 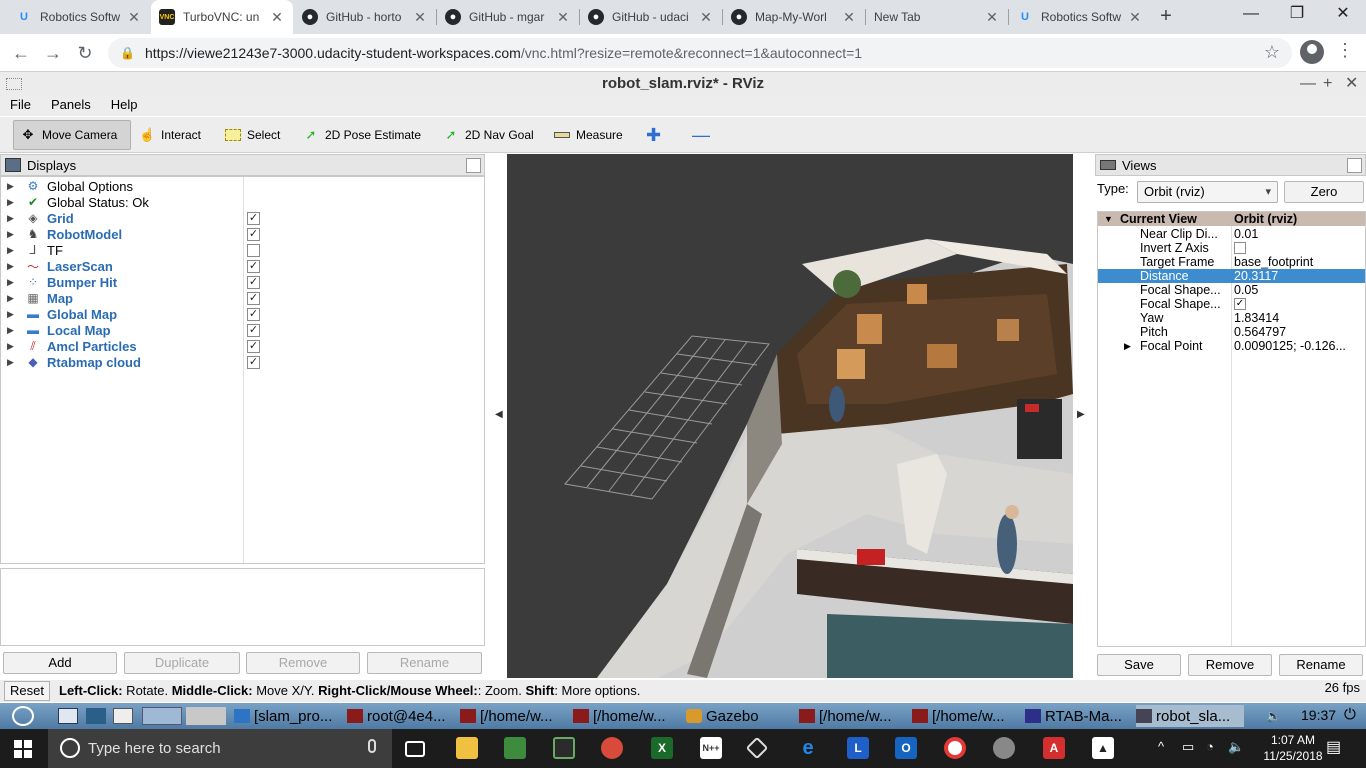 What do you see at coordinates (1298, 332) in the screenshot?
I see `view-prop-value: 0.564797` at bounding box center [1298, 332].